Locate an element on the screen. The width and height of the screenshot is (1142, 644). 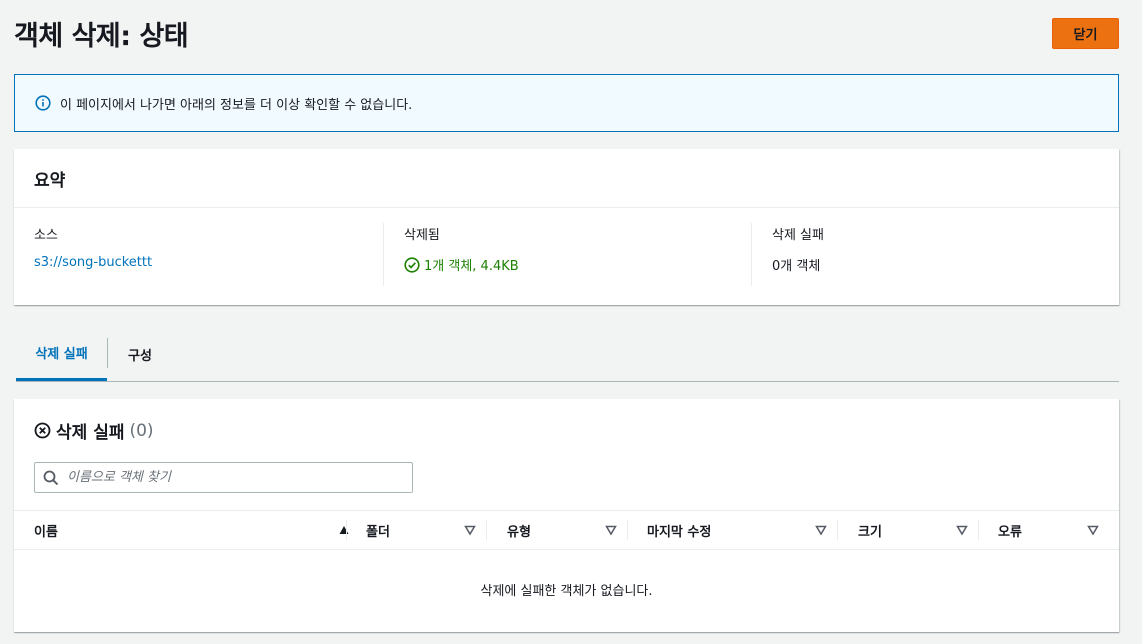
search-icon is located at coordinates (51, 478).